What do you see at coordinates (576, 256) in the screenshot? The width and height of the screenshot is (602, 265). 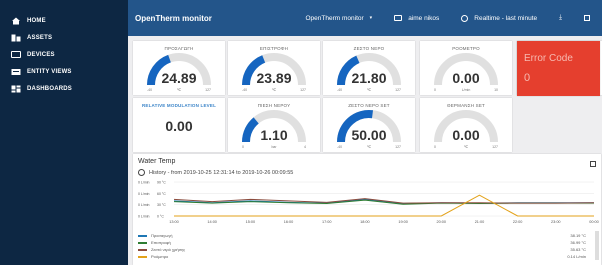 I see `legend-value: 0.14 L/min` at bounding box center [576, 256].